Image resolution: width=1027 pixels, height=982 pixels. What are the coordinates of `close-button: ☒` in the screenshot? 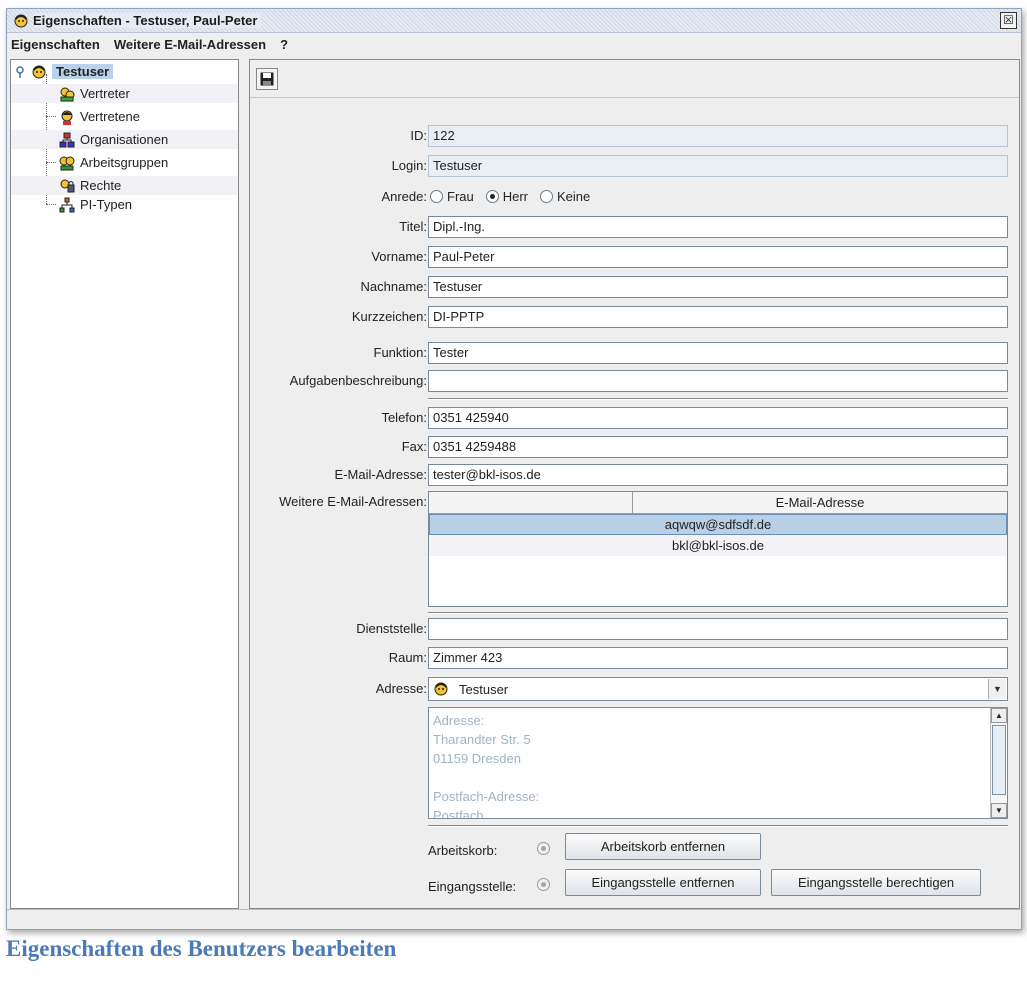 It's located at (1008, 20).